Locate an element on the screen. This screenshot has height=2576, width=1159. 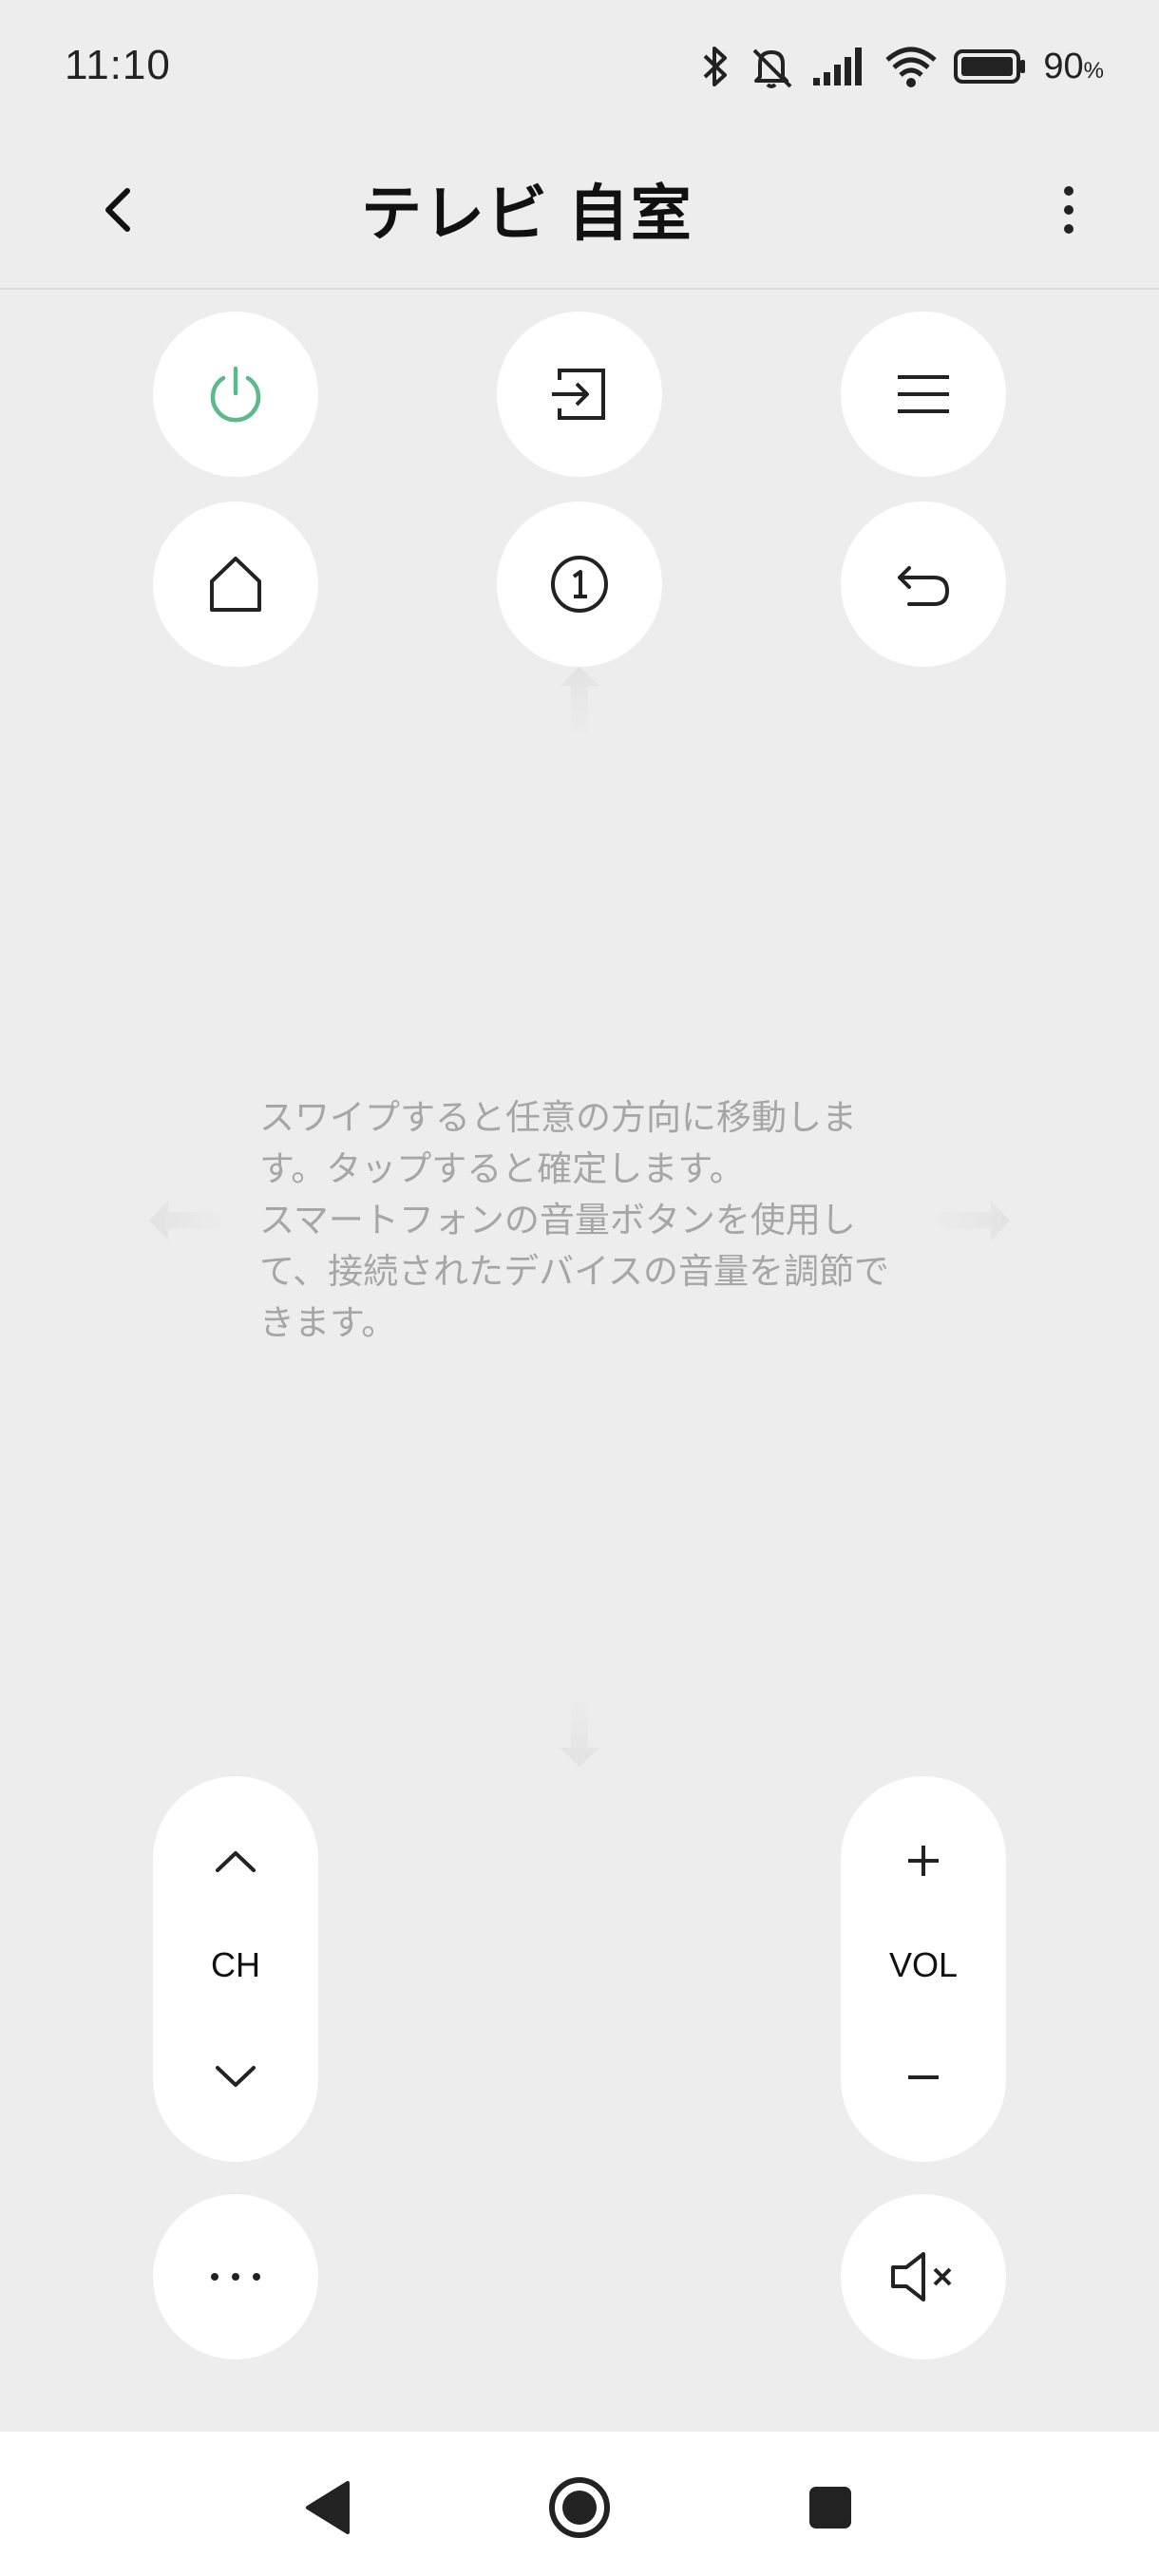
menu-icon is located at coordinates (923, 394).